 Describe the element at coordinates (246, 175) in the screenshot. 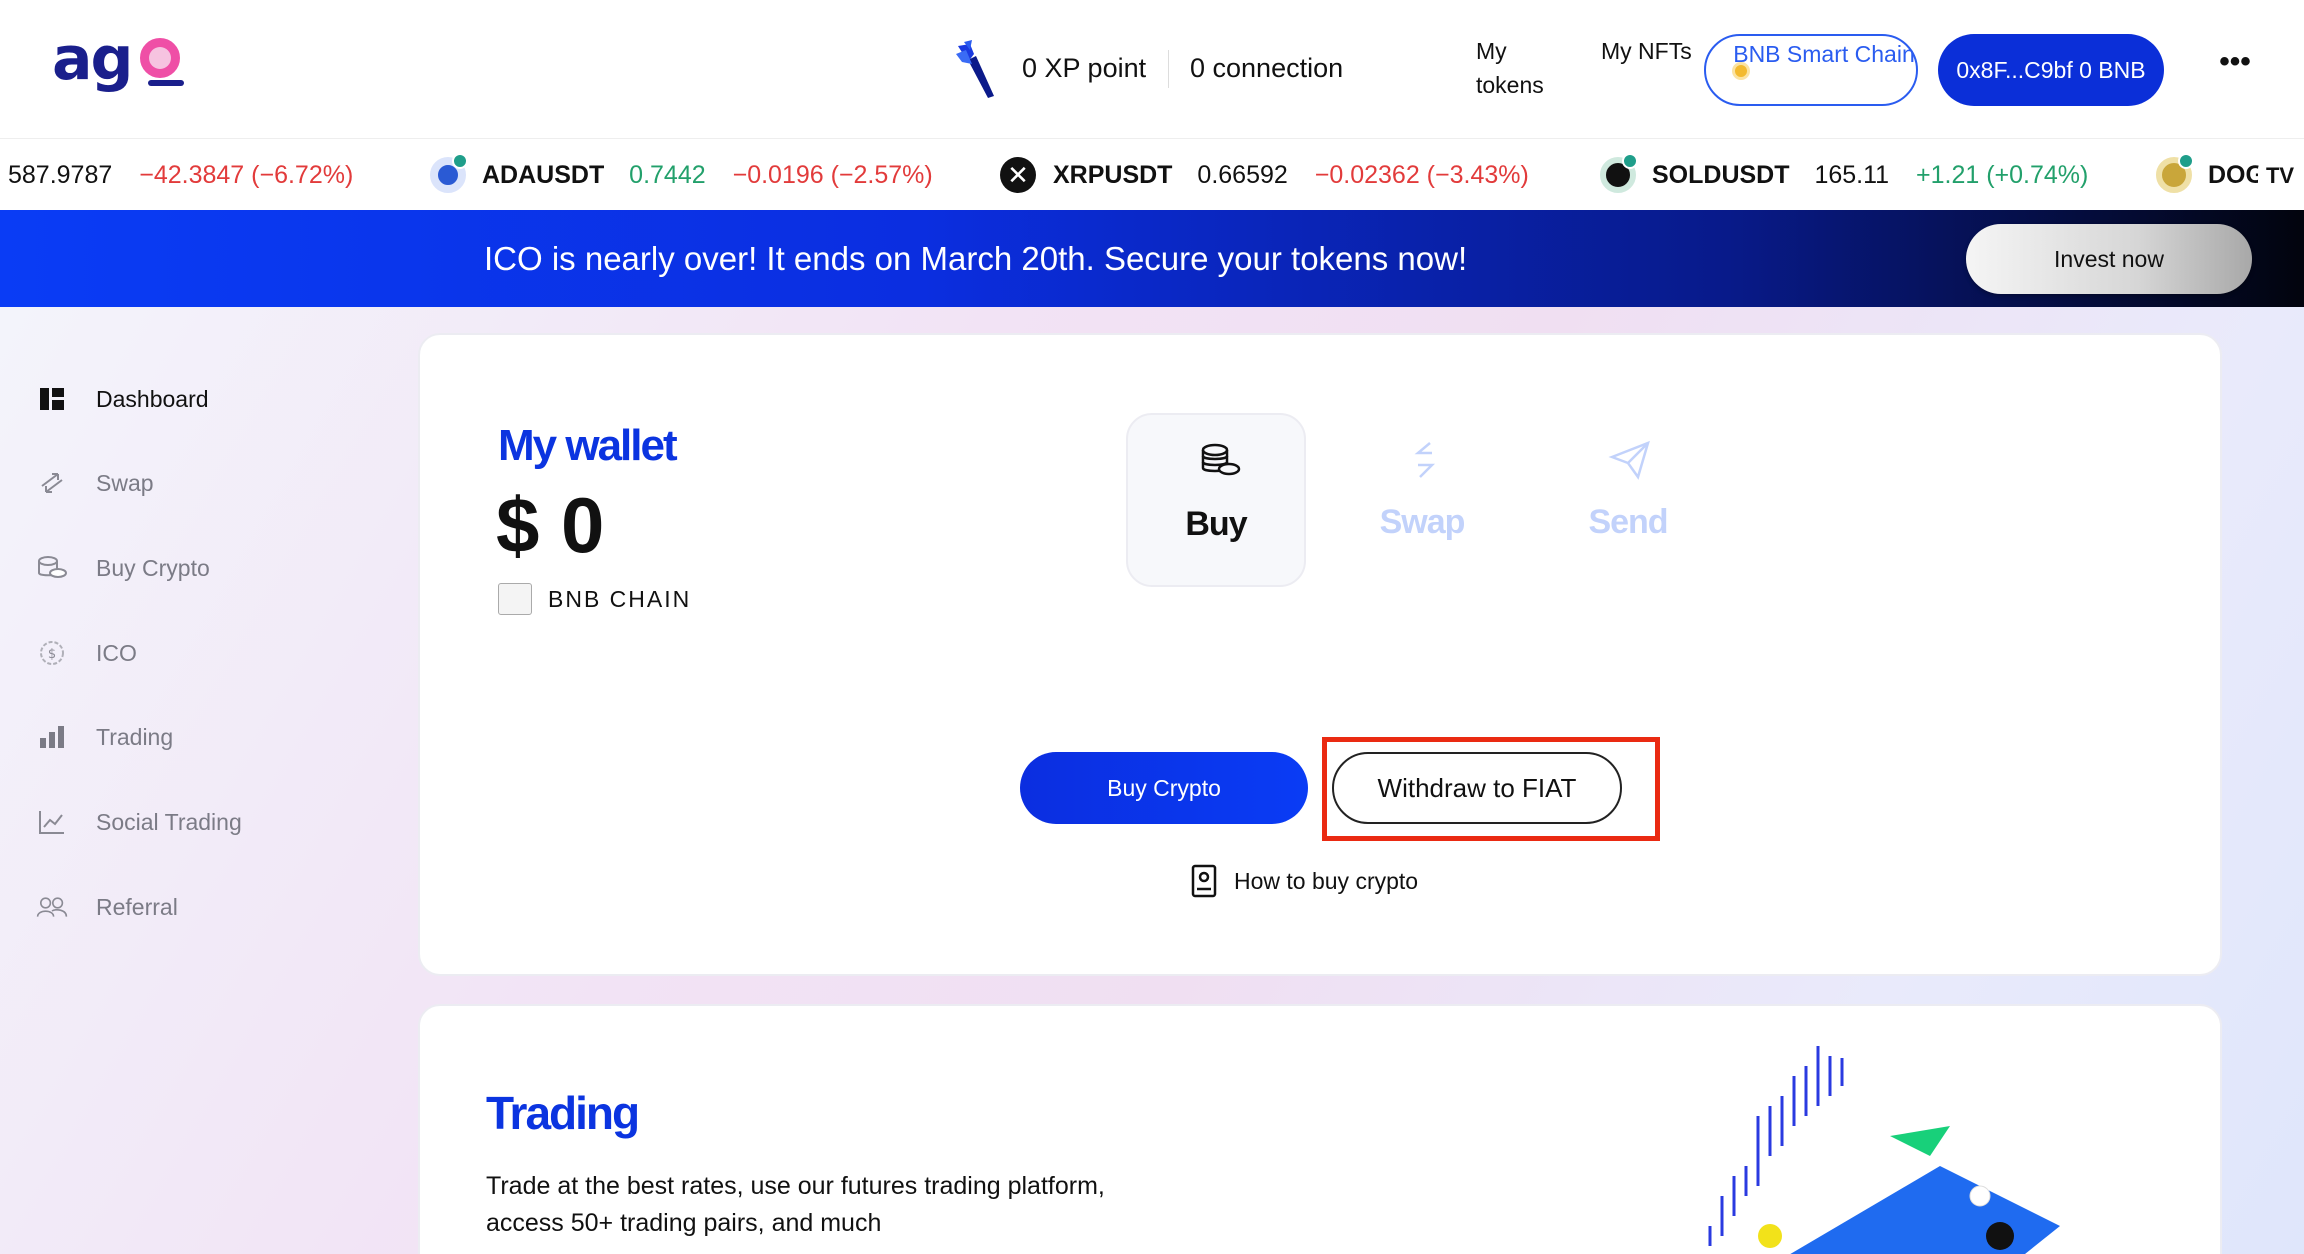

I see `ticker-change: −42.3847 (−6.72%)` at that location.